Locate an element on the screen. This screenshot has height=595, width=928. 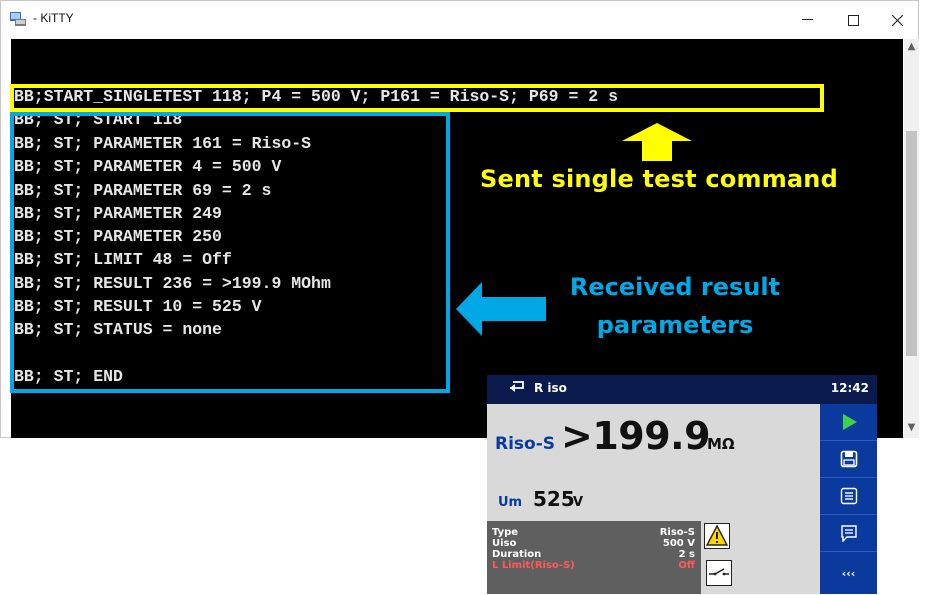
arrow-up-icon is located at coordinates (657, 142).